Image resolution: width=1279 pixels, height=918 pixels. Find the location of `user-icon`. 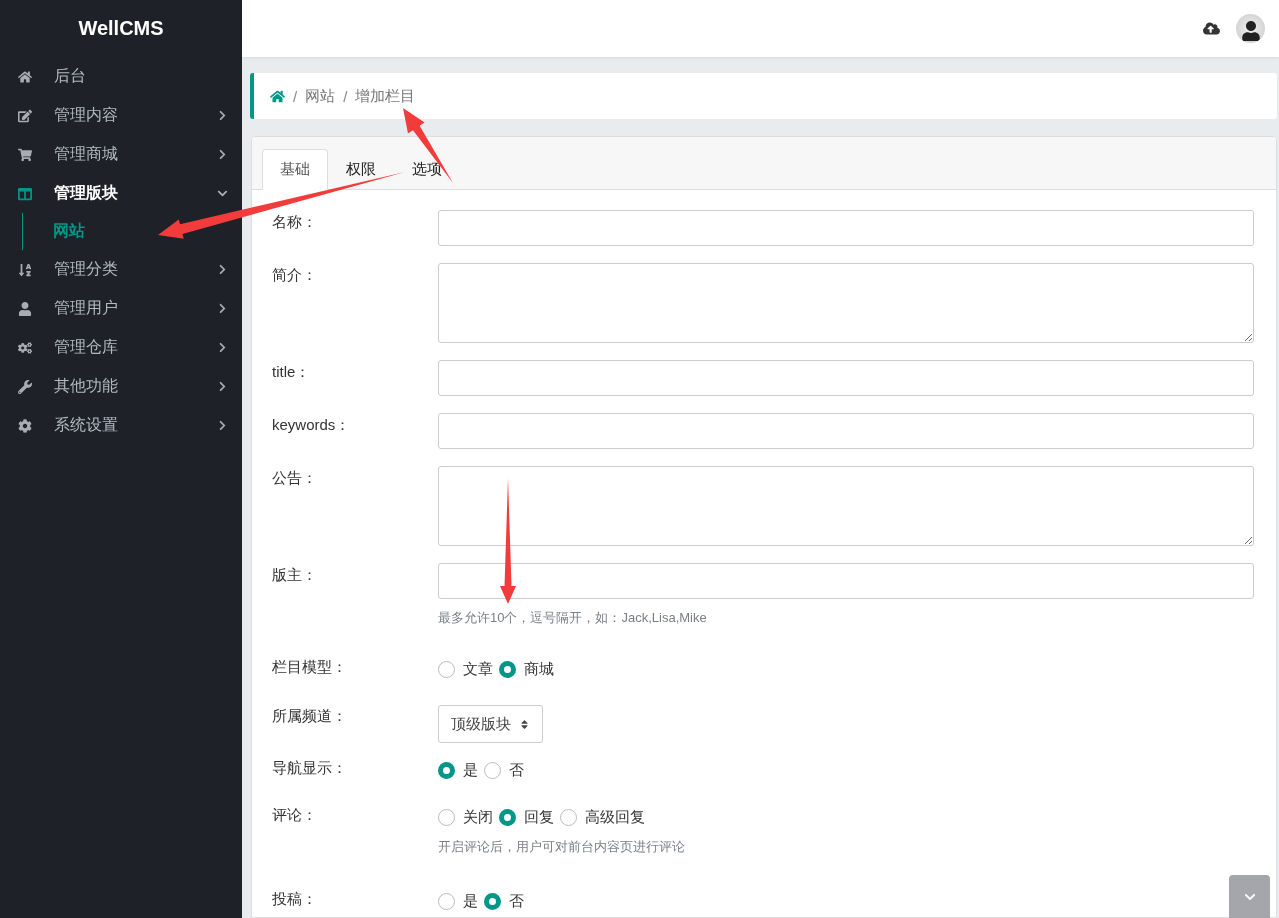

user-icon is located at coordinates (25, 308).